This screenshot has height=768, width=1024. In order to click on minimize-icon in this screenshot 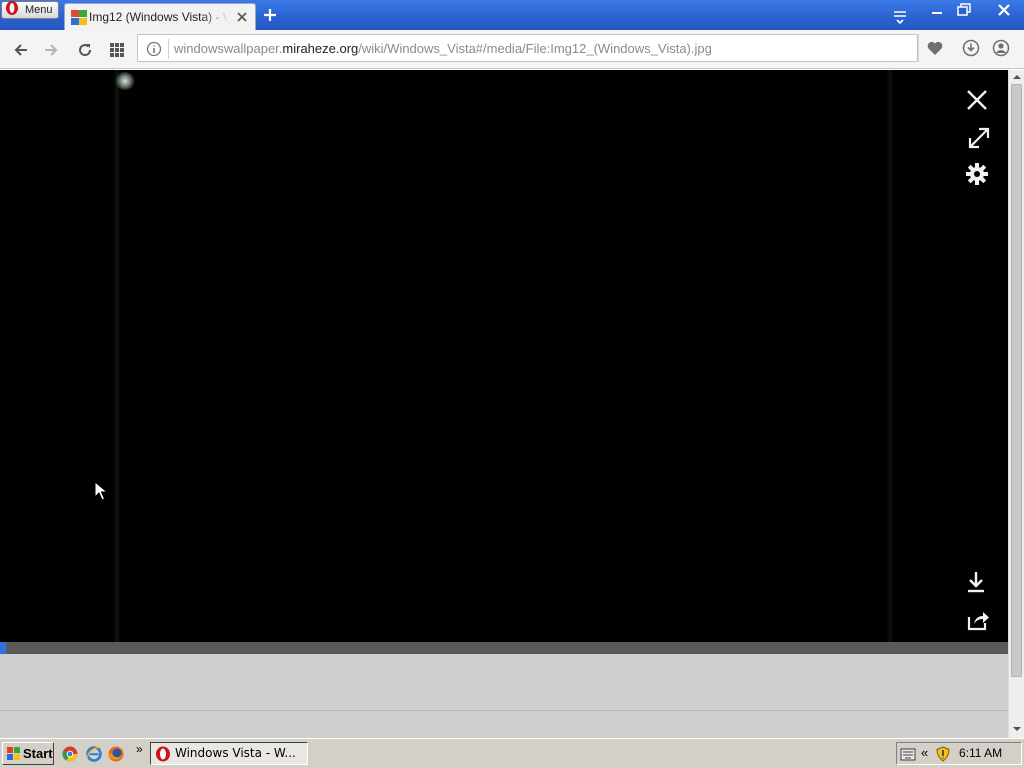, I will do `click(937, 10)`.